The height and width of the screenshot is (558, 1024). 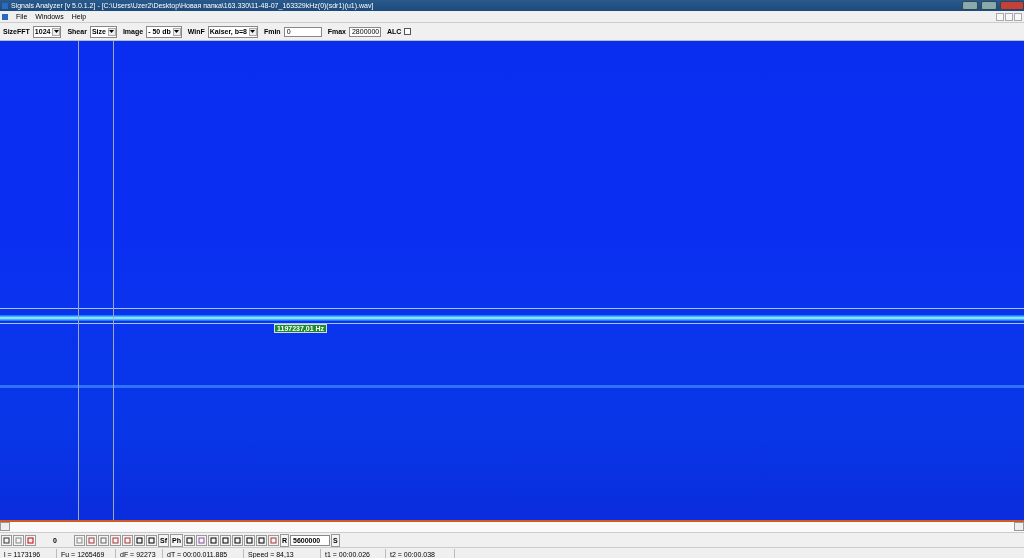 I want to click on horizontal-scrollbar, so click(x=512, y=526).